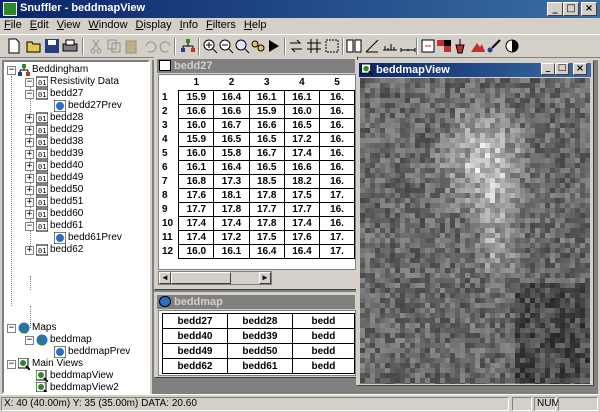 The height and width of the screenshot is (412, 600). What do you see at coordinates (215, 278) in the screenshot?
I see `horizontal-scrollbar: ◄ ►` at bounding box center [215, 278].